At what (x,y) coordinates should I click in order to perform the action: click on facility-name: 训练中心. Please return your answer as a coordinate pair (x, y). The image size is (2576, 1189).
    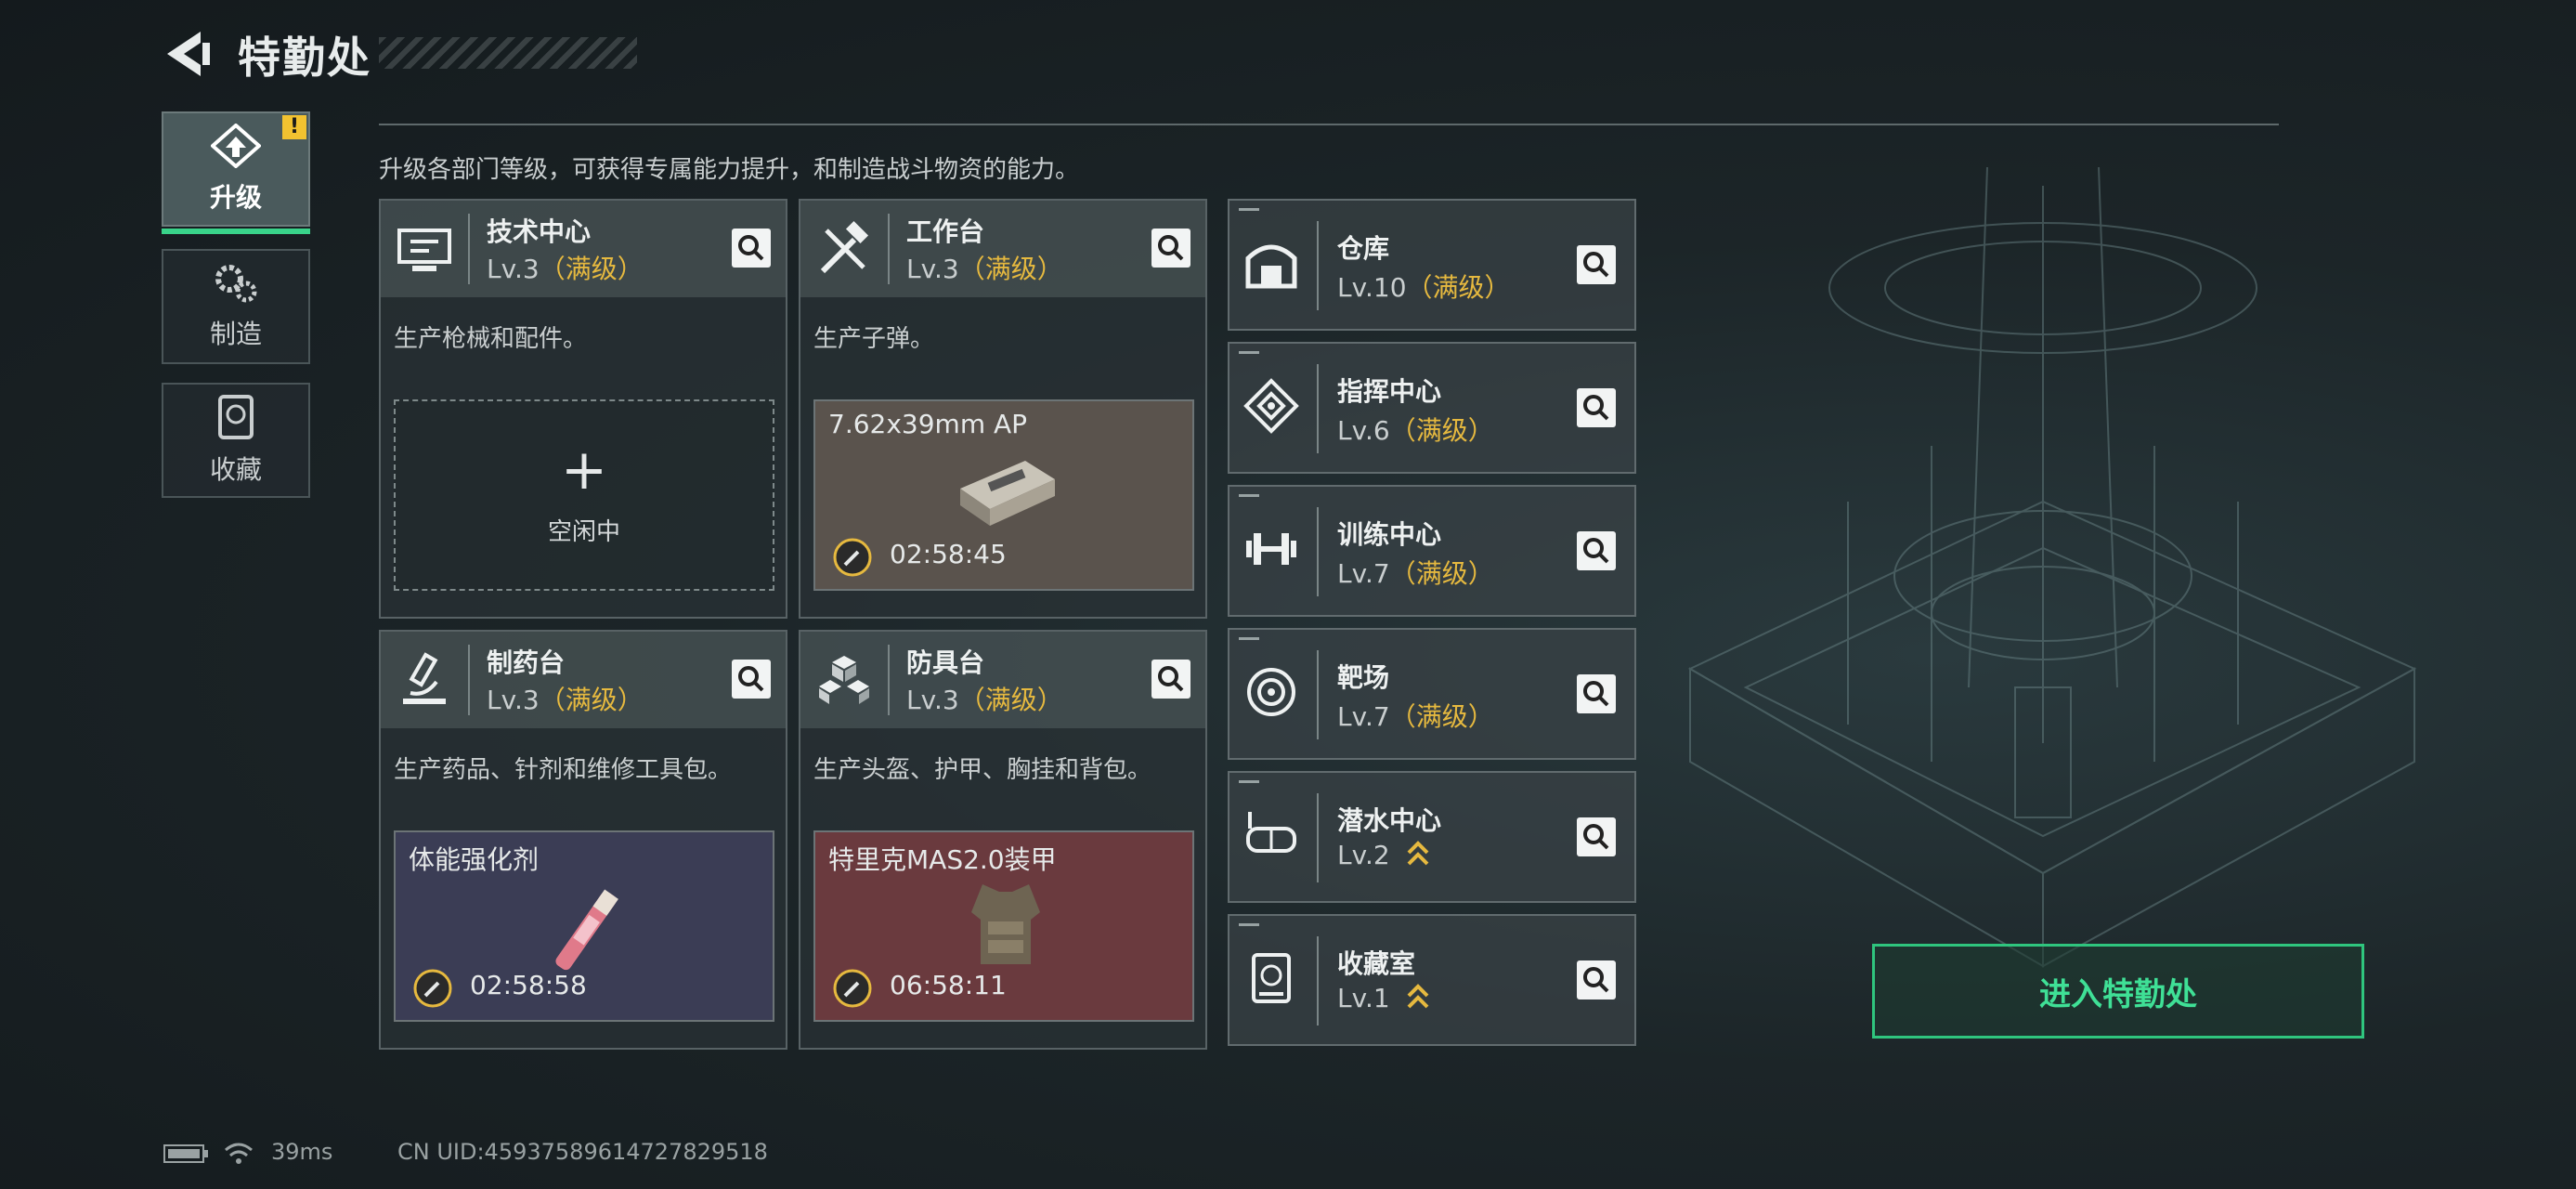
    Looking at the image, I should click on (1389, 534).